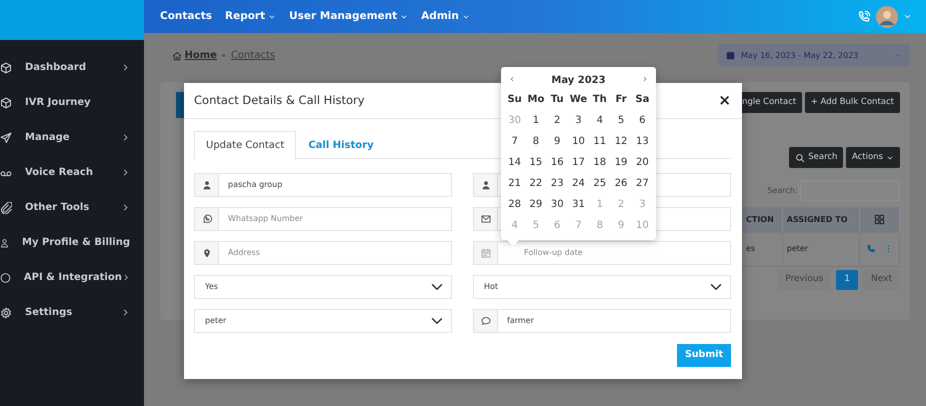 The image size is (926, 406). What do you see at coordinates (72, 67) in the screenshot?
I see `sidebar-item: Dashboard` at bounding box center [72, 67].